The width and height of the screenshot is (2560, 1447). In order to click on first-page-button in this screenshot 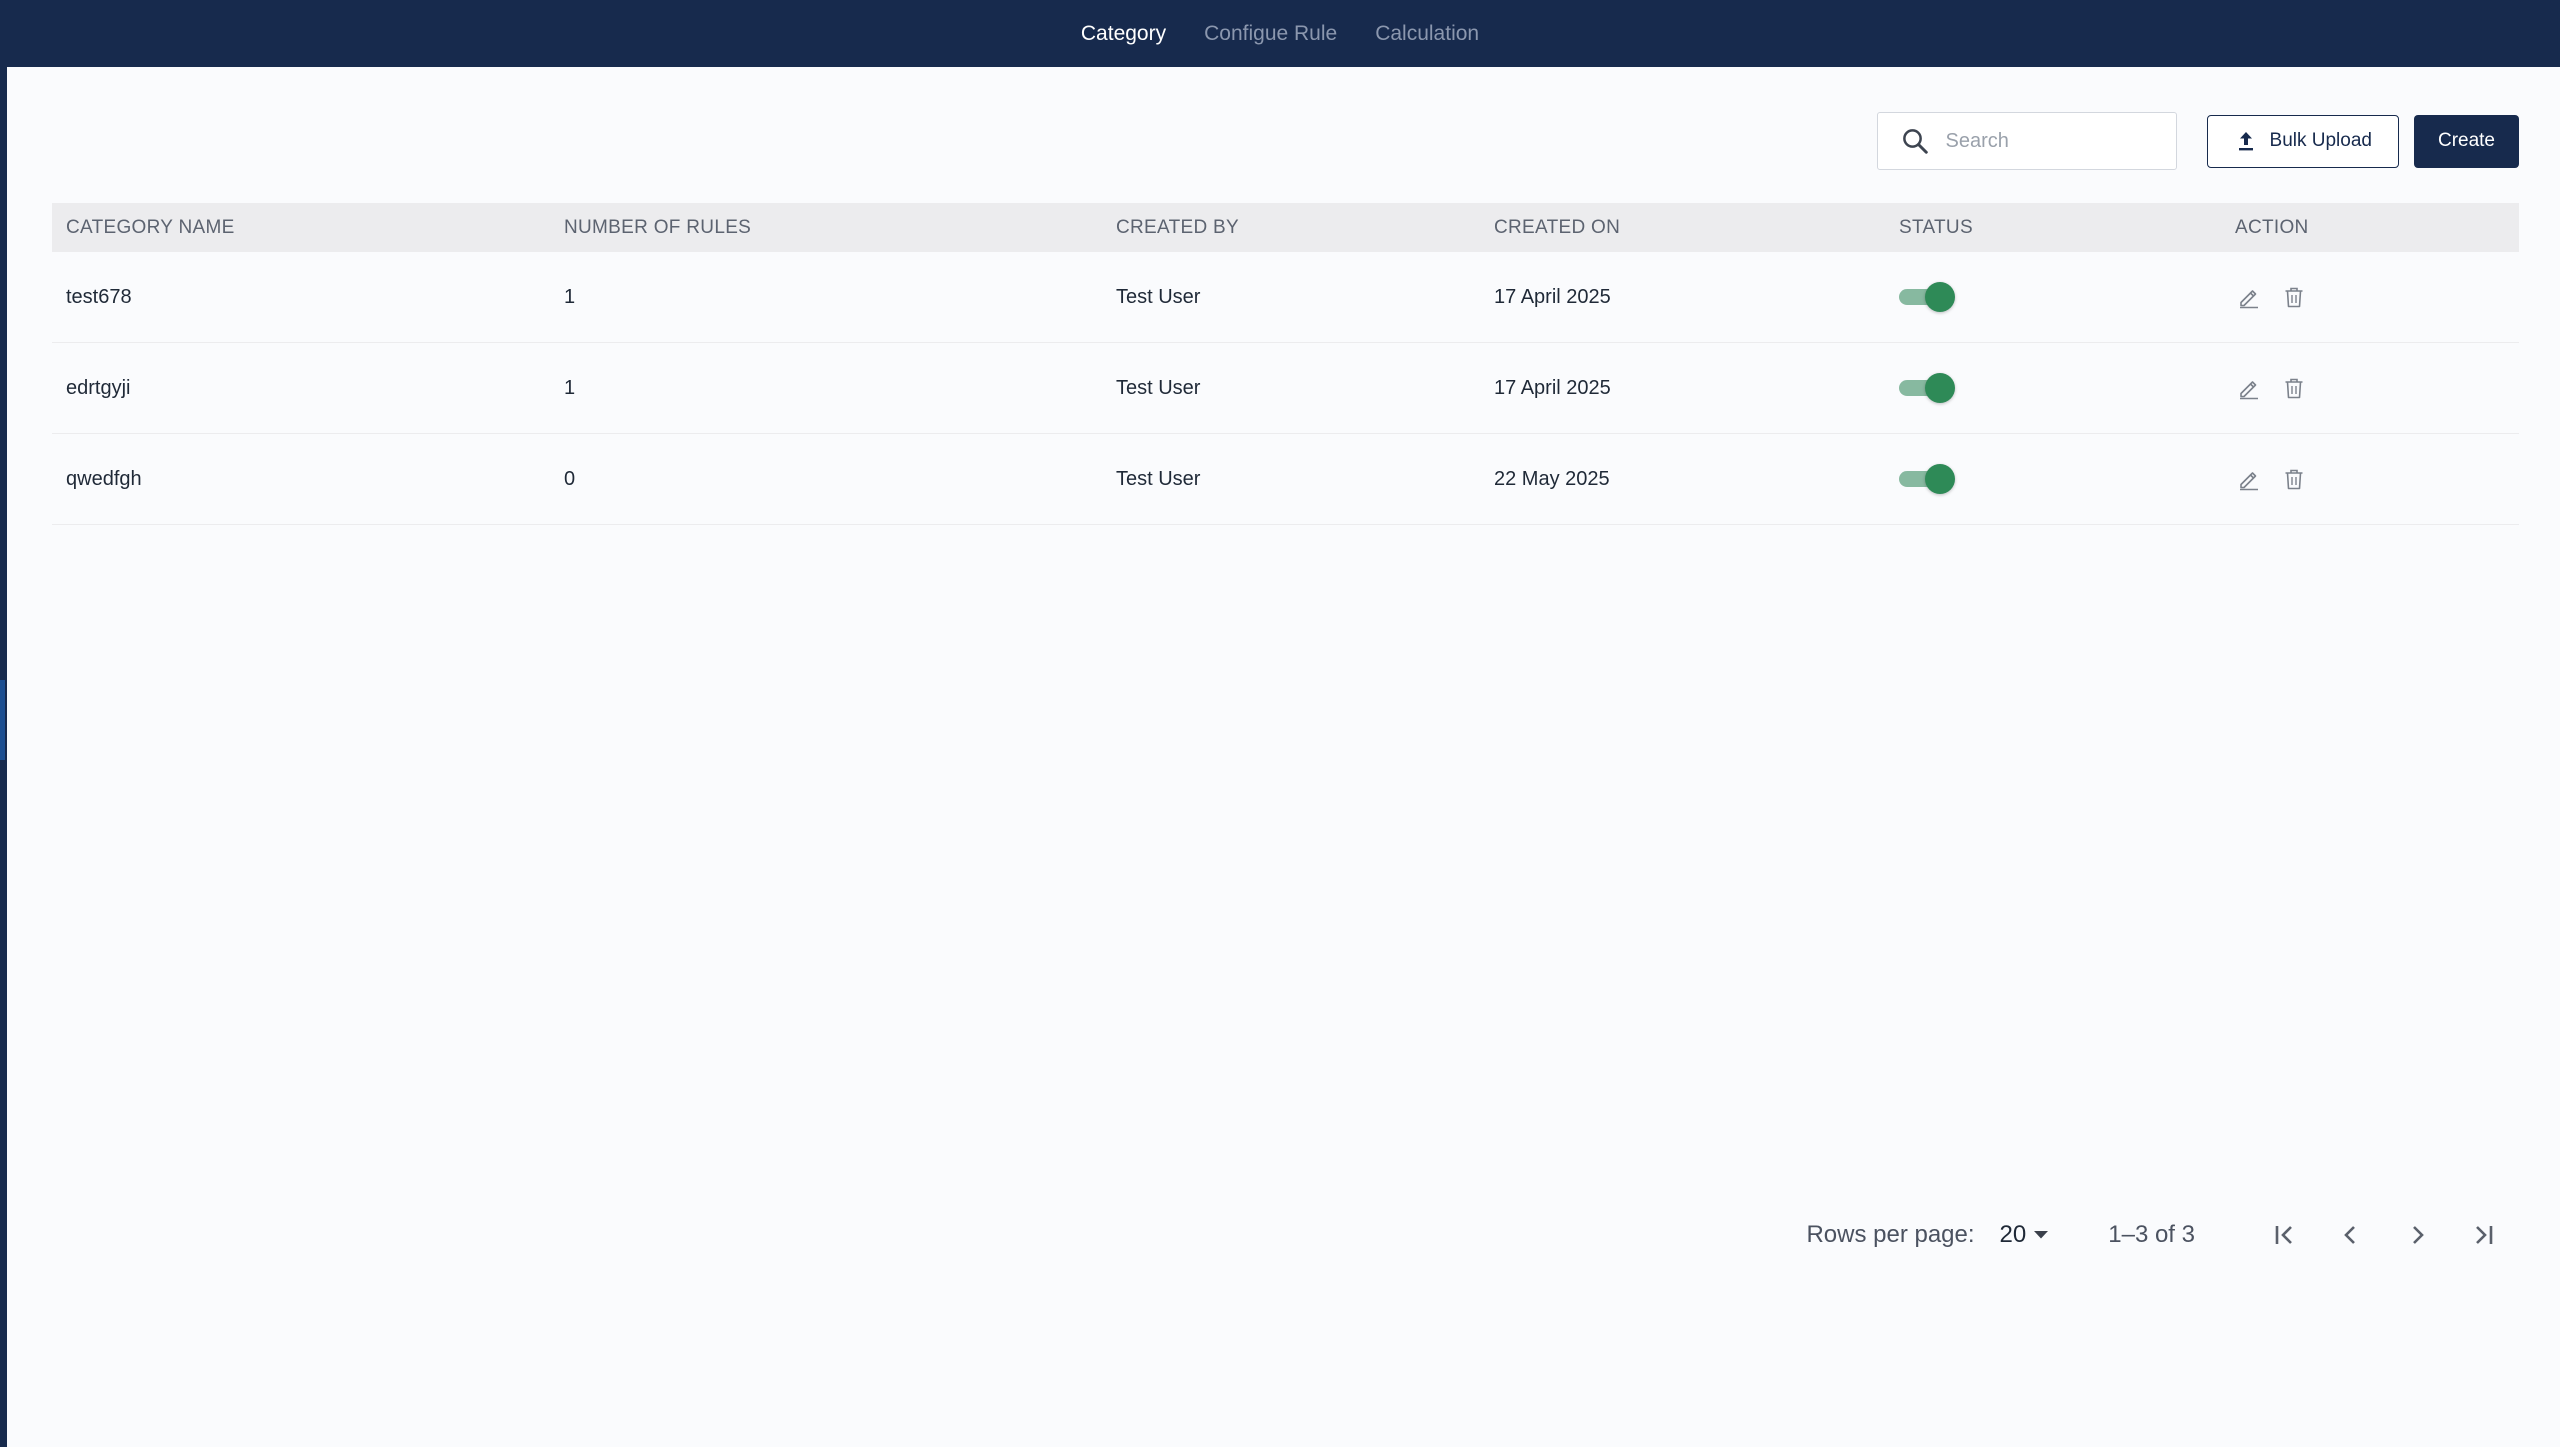, I will do `click(2285, 1235)`.